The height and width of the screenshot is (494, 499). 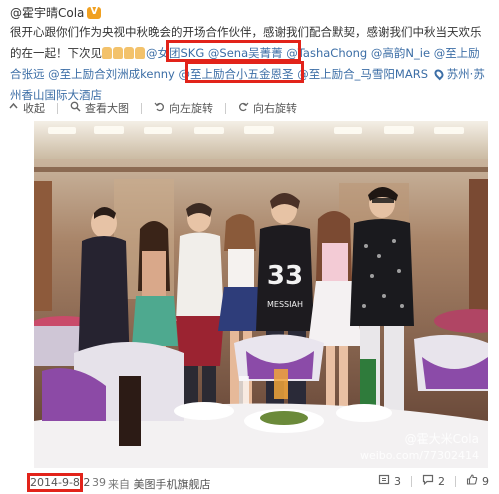 What do you see at coordinates (119, 484) in the screenshot?
I see `source-prefix: 来自` at bounding box center [119, 484].